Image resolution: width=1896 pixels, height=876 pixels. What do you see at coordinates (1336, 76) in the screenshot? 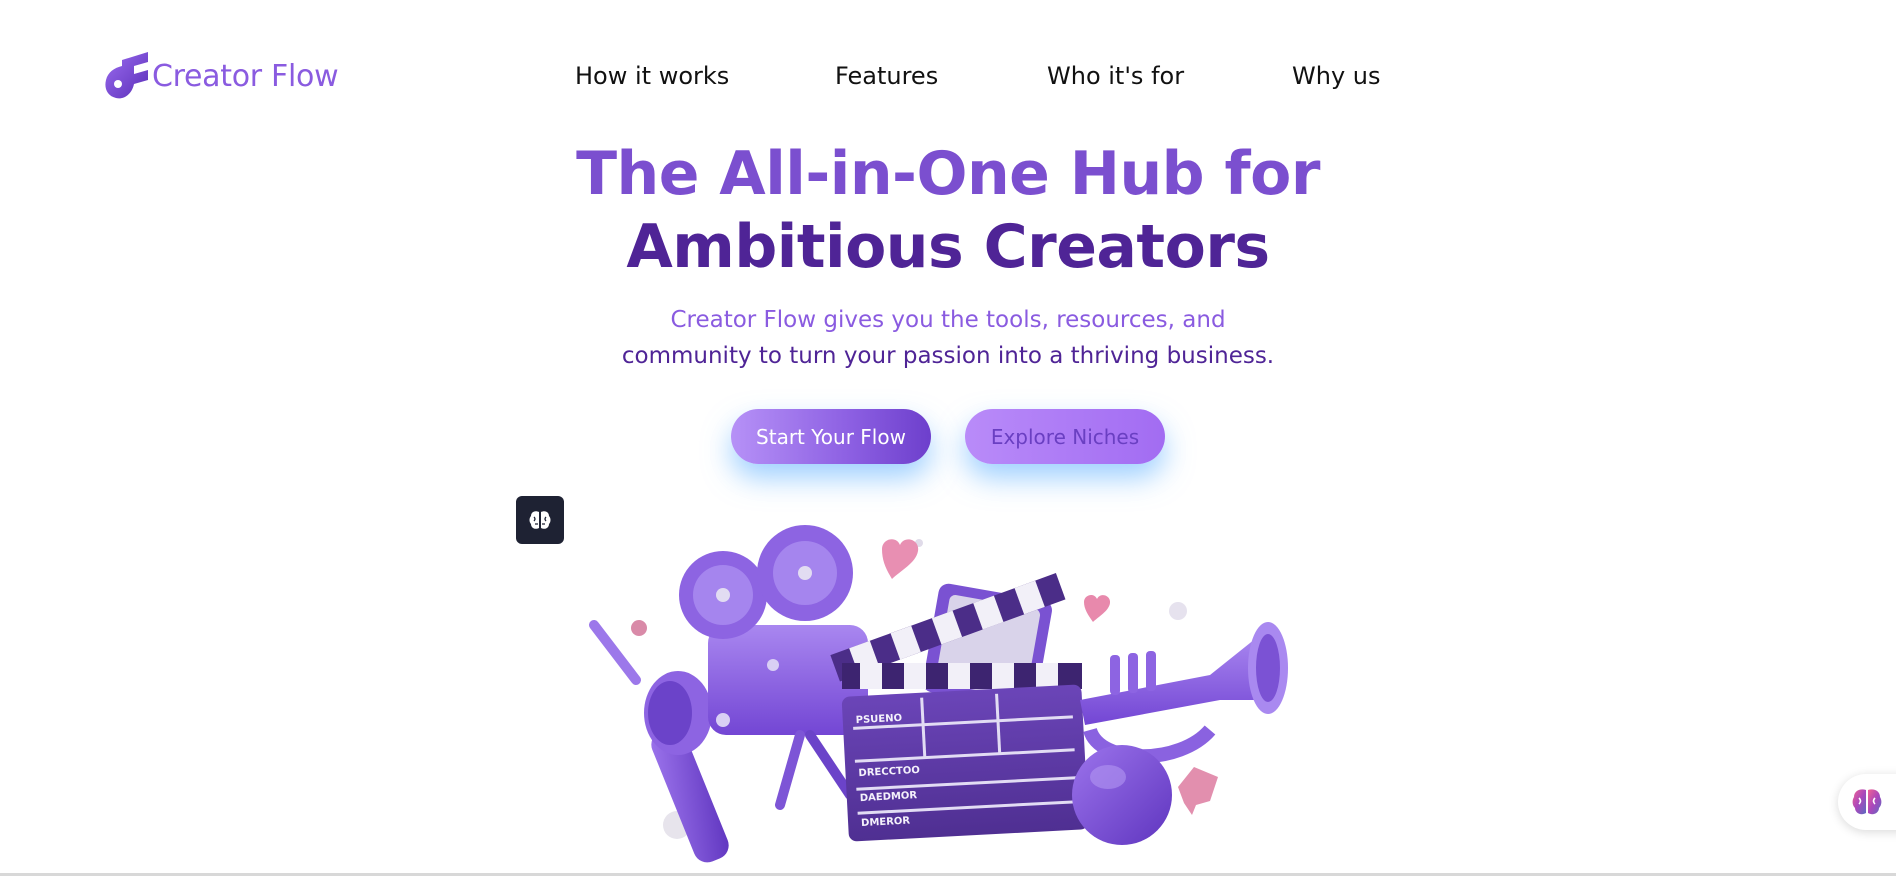
I see `nav-why-us: Why us` at bounding box center [1336, 76].